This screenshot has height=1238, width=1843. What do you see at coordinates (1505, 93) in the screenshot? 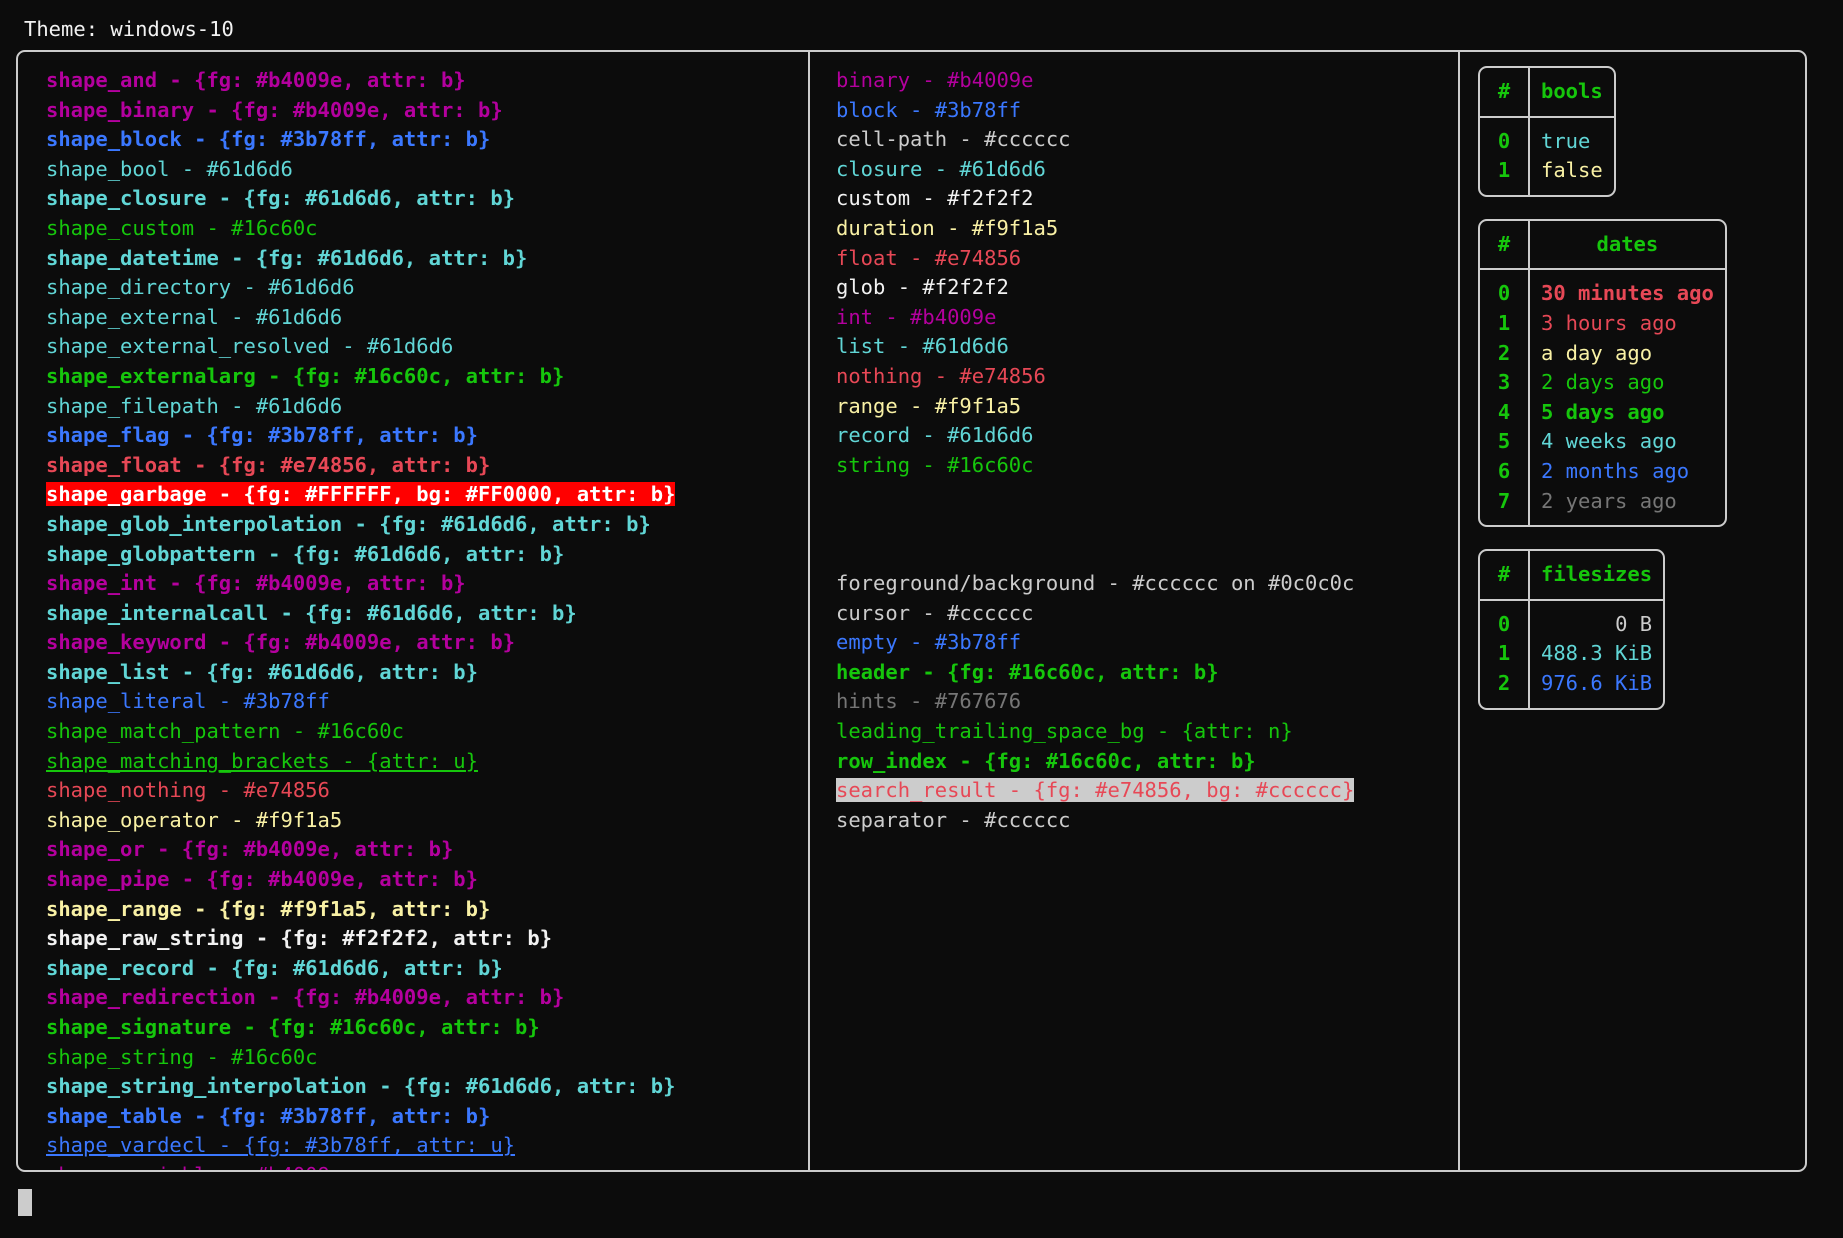
I see `bools-header-index: #` at bounding box center [1505, 93].